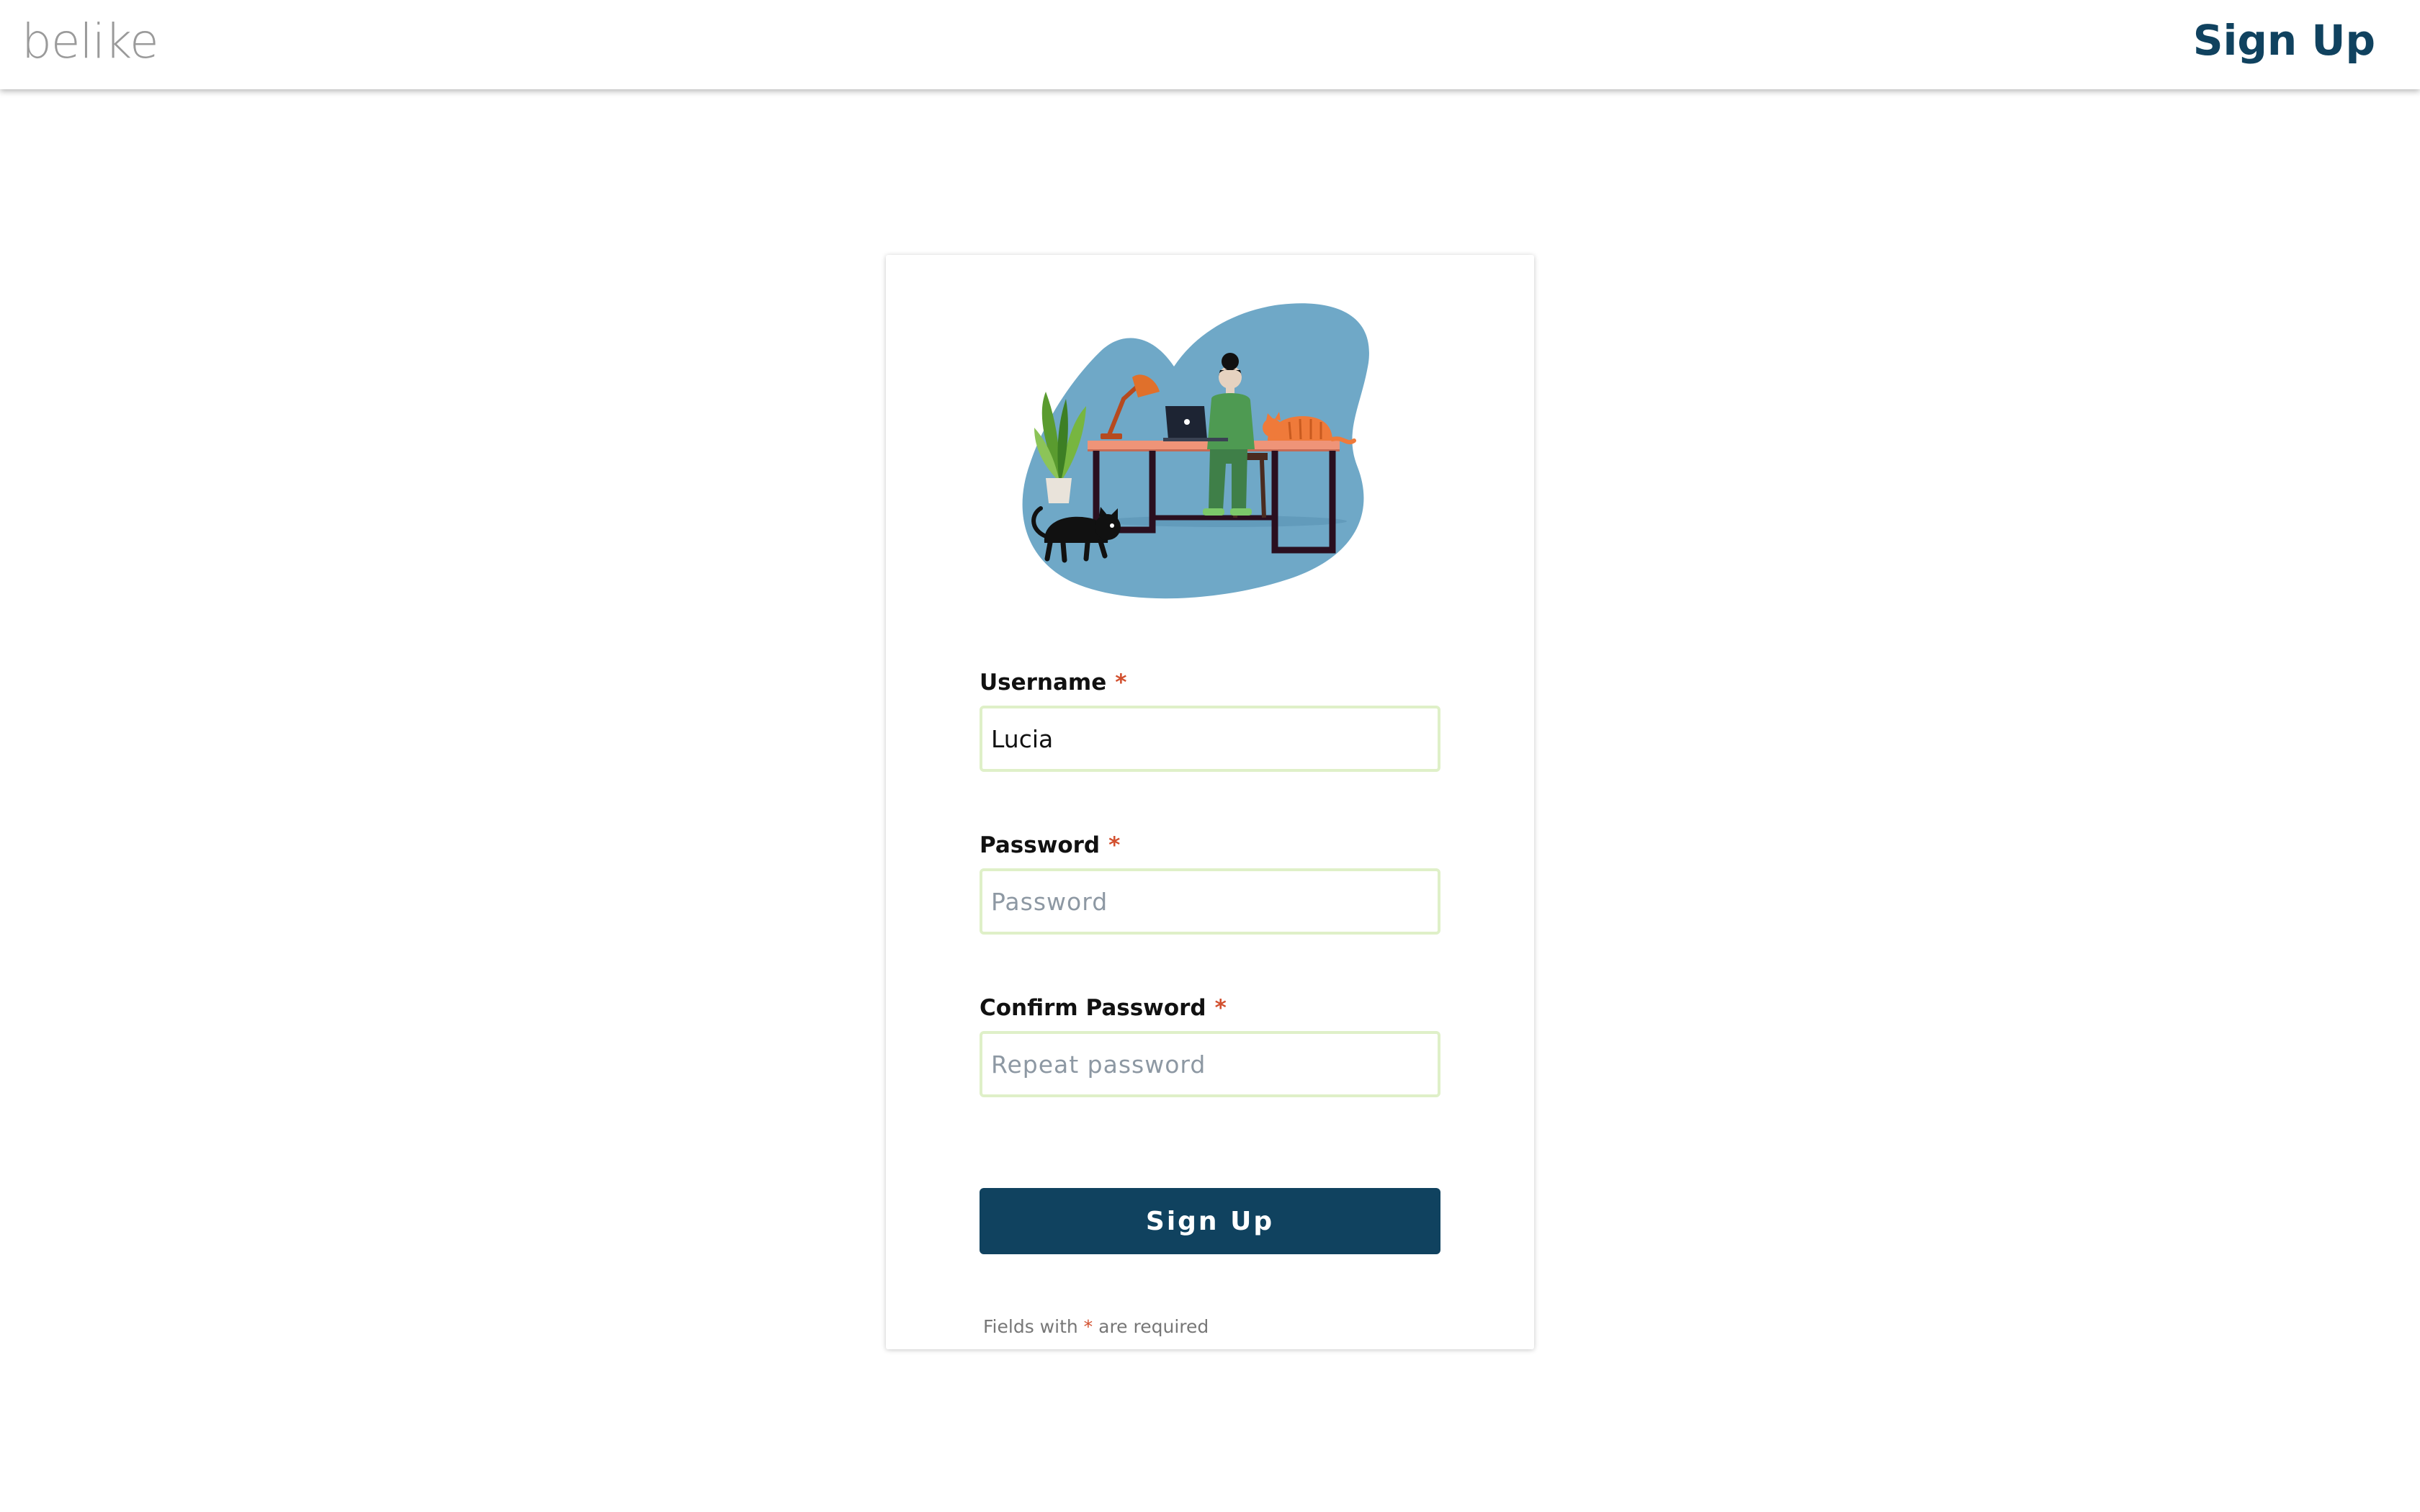 This screenshot has width=2420, height=1512. I want to click on required-fields-note: Fields with * are required, so click(1096, 1326).